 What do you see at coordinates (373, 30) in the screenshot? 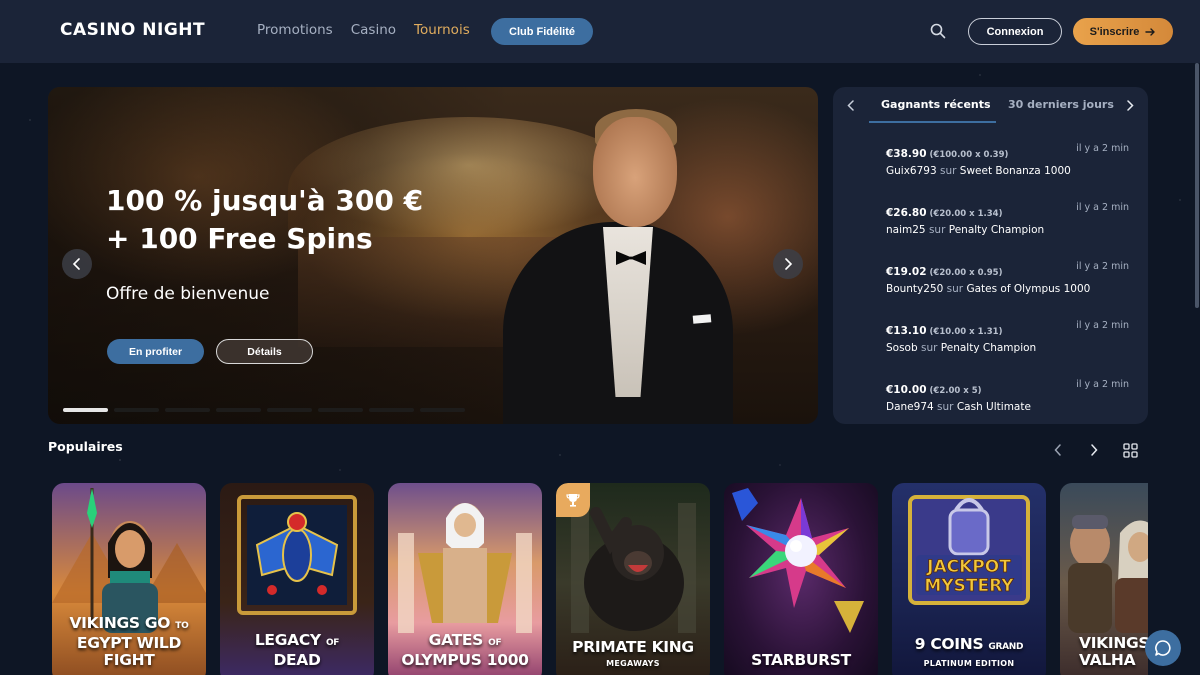
I see `nav-casino: Casino` at bounding box center [373, 30].